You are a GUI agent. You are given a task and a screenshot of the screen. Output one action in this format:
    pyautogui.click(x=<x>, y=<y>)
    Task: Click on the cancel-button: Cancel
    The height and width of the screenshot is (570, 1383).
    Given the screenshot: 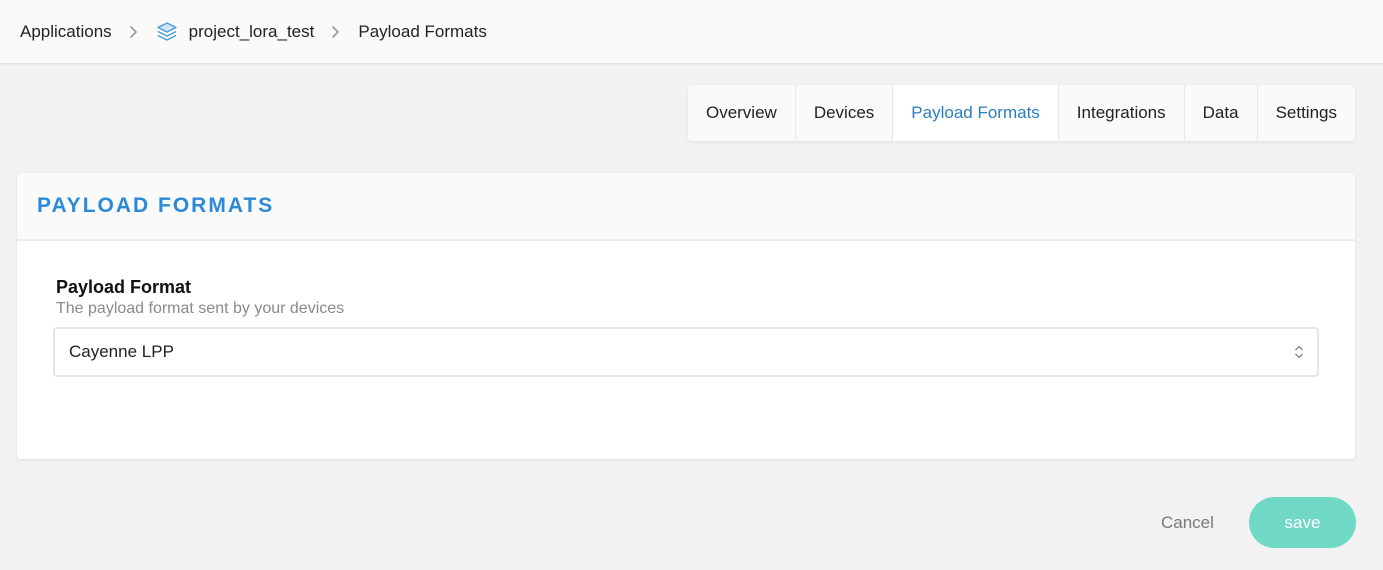 What is the action you would take?
    pyautogui.click(x=1187, y=523)
    